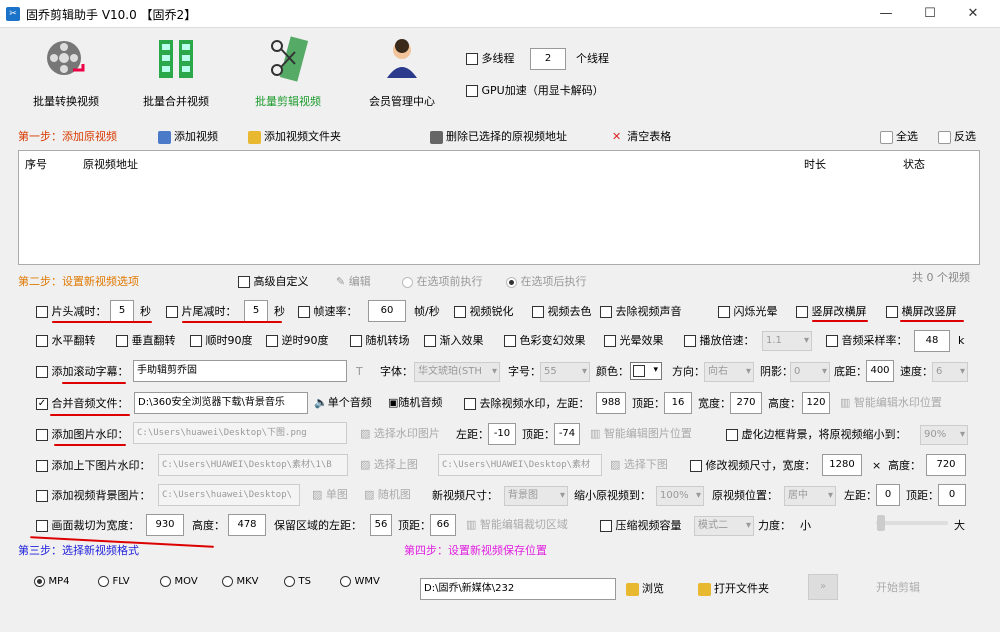 The height and width of the screenshot is (632, 1000). I want to click on random-trans-option: 随机转场, so click(380, 341).